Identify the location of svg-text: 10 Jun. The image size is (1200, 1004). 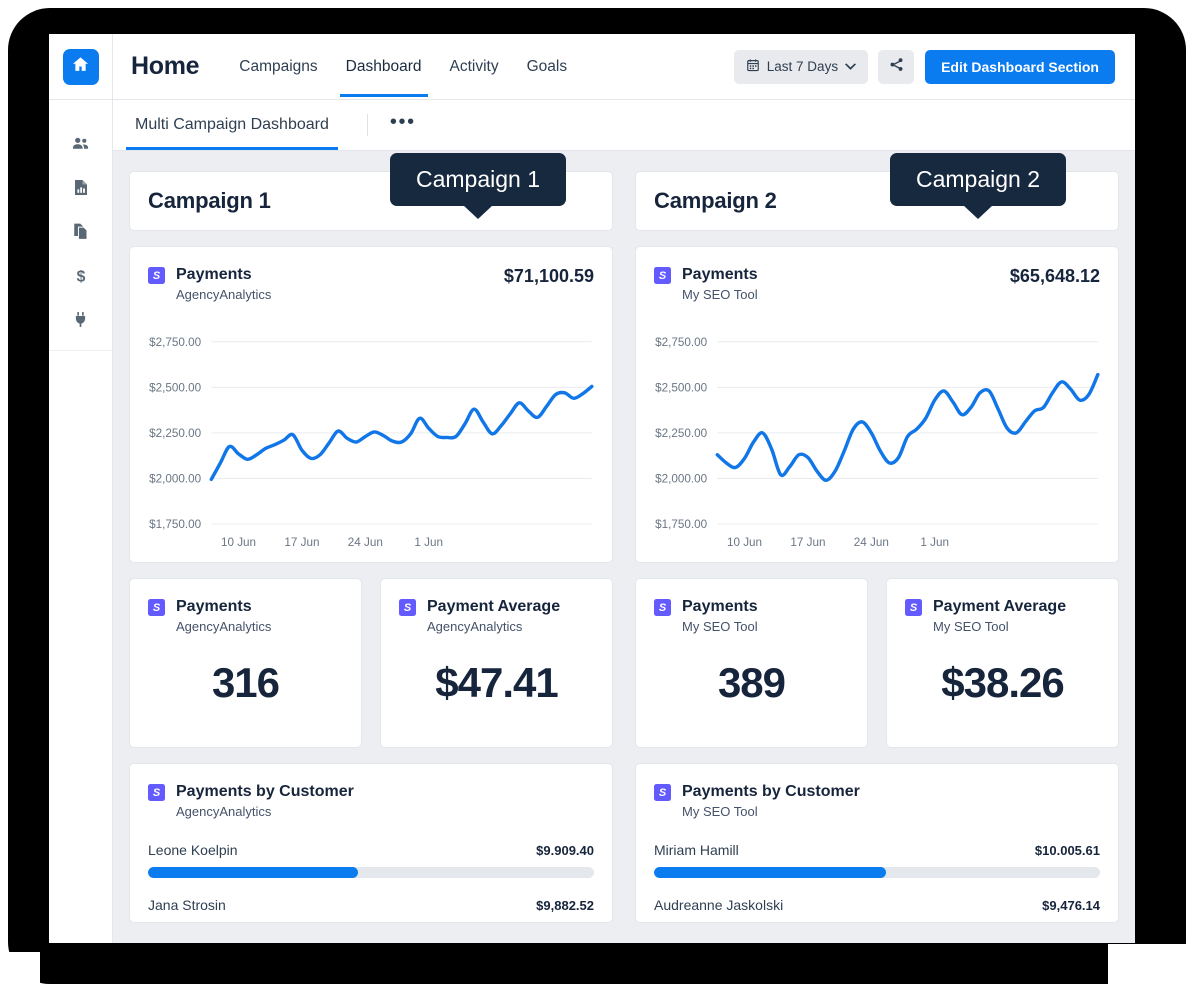
(744, 542).